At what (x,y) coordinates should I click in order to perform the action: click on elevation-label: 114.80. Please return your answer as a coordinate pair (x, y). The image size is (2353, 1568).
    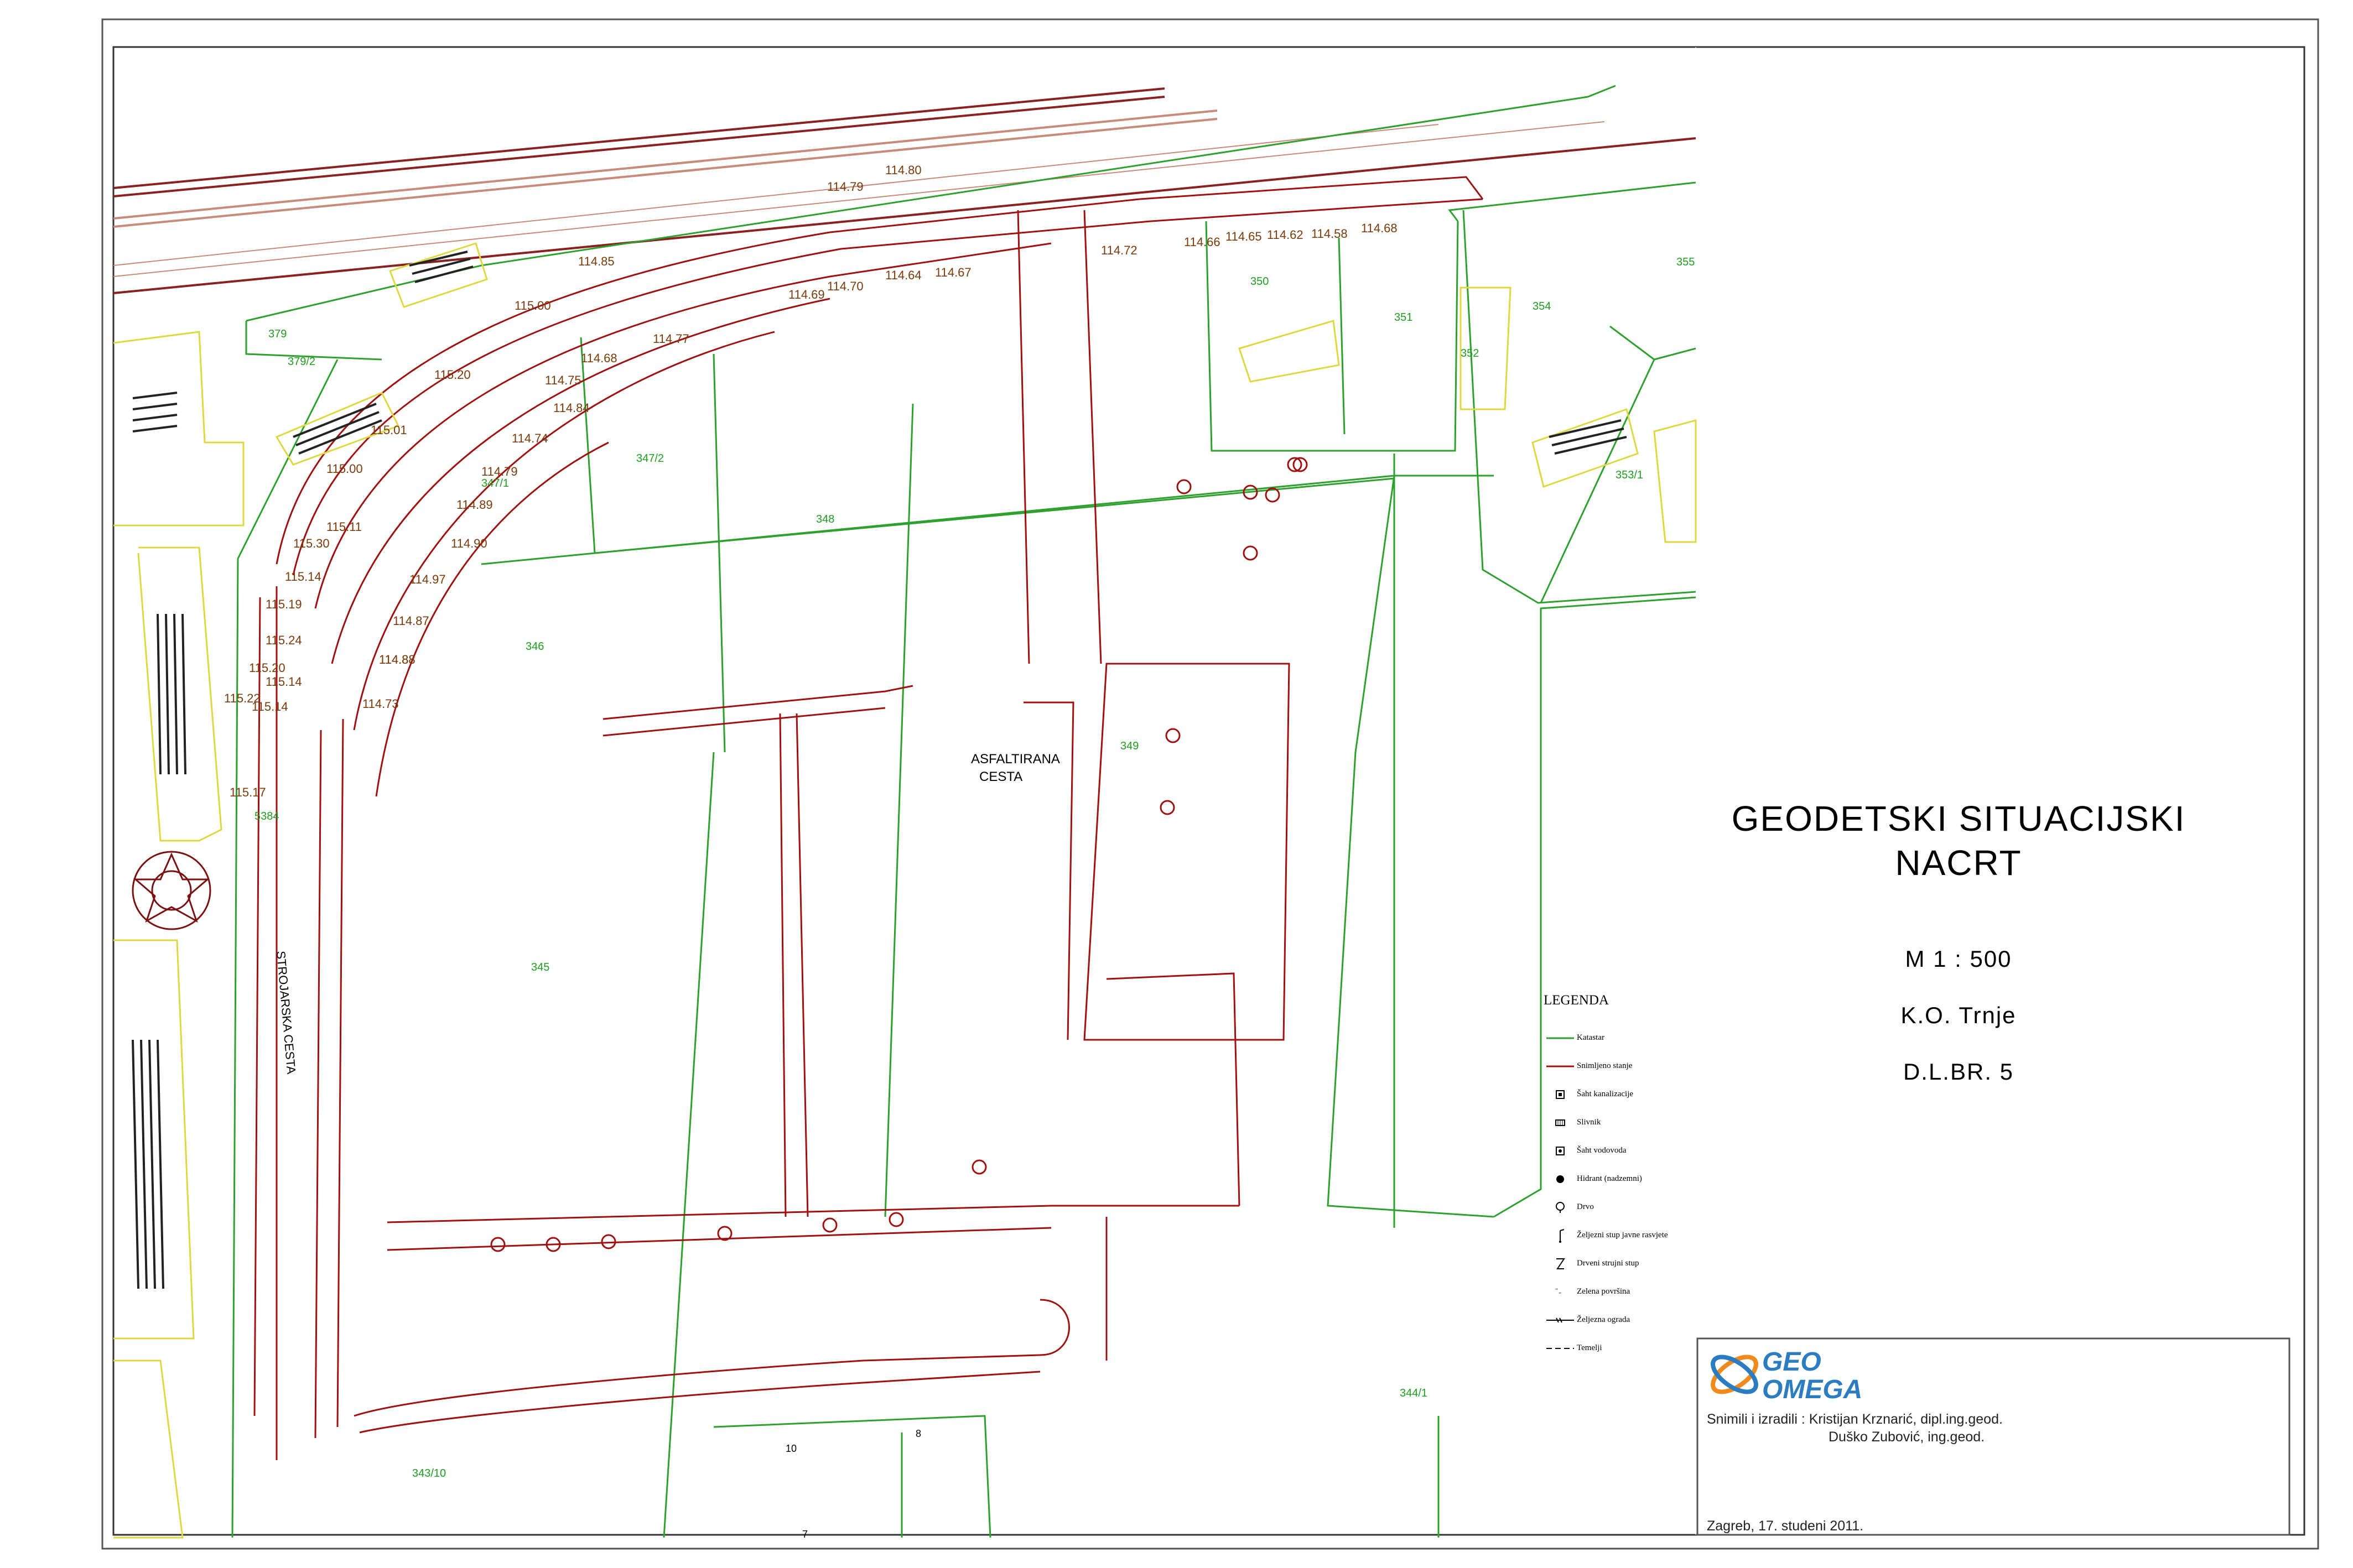
    Looking at the image, I should click on (903, 170).